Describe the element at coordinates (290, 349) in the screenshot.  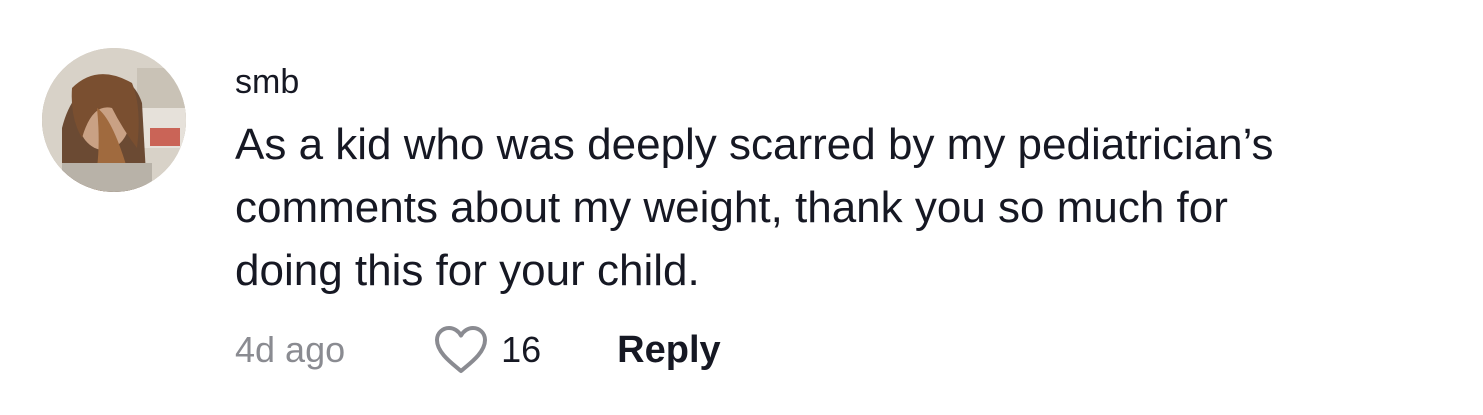
I see `timestamp: 4d ago` at that location.